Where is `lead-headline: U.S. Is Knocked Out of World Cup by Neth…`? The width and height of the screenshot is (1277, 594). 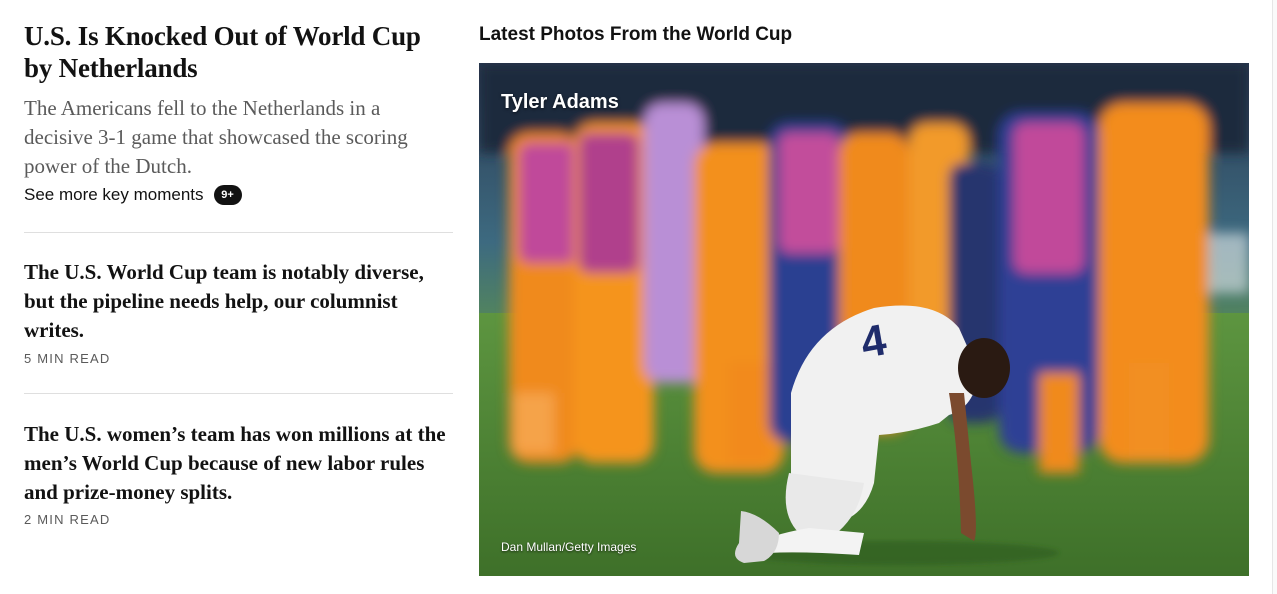
lead-headline: U.S. Is Knocked Out of World Cup by Neth… is located at coordinates (238, 52).